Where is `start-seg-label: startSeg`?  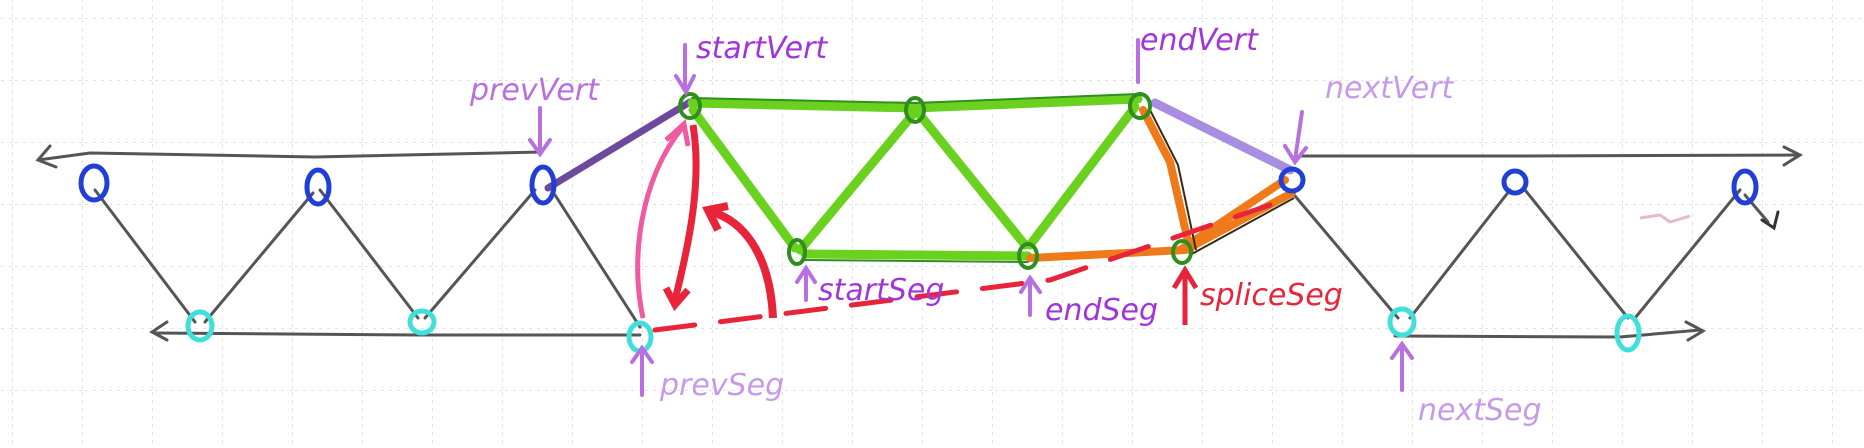 start-seg-label: startSeg is located at coordinates (881, 290).